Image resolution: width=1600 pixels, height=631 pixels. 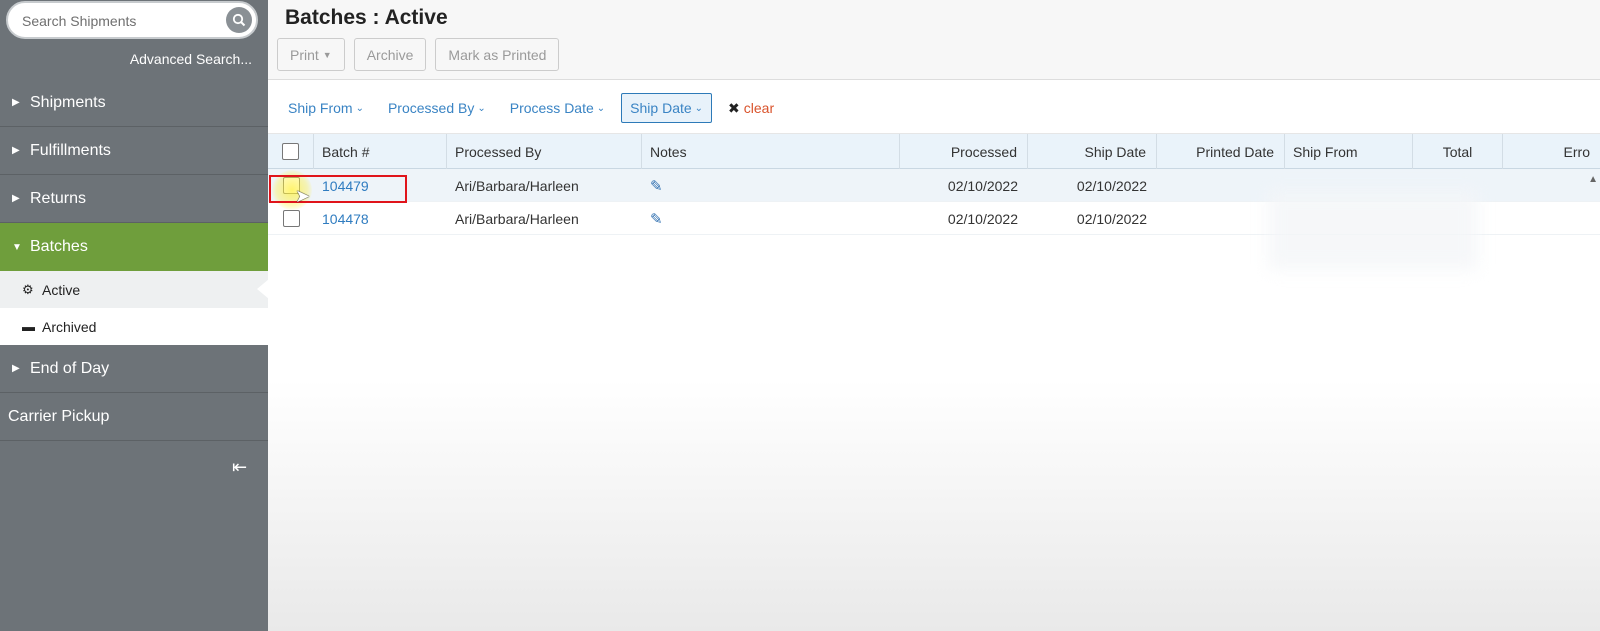 I want to click on sidebar-item-carrier-pickup: Carrier Pickup, so click(x=134, y=417).